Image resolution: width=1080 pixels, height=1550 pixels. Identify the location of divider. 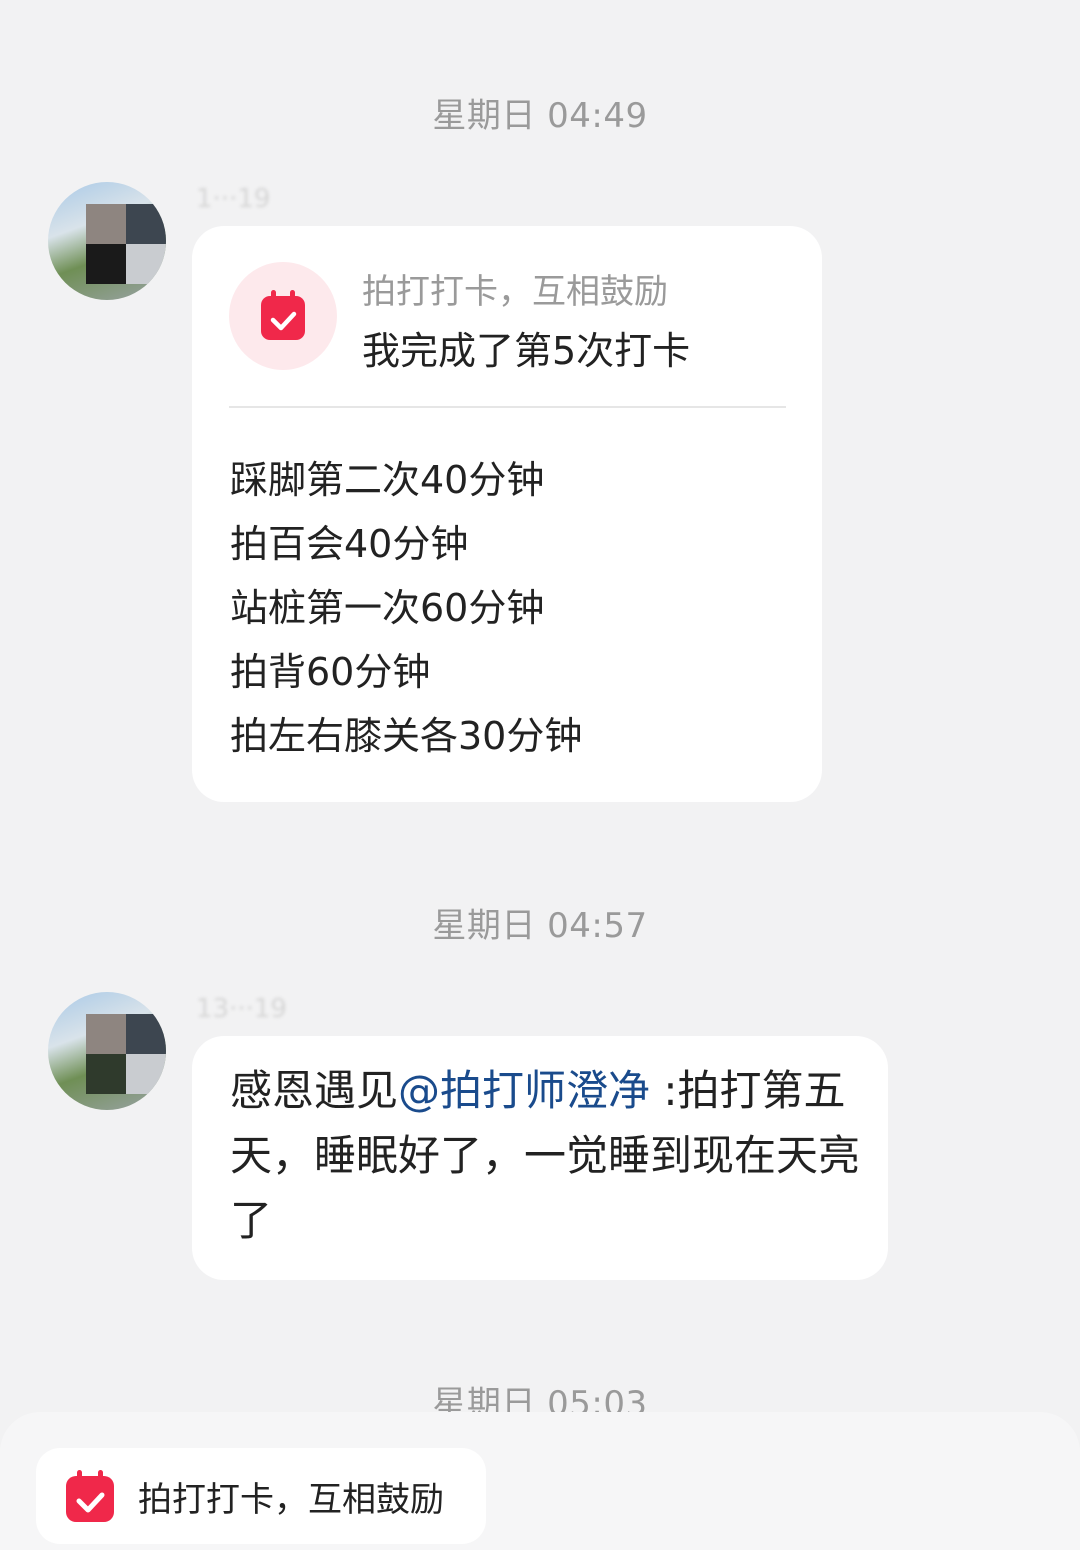
(507, 407).